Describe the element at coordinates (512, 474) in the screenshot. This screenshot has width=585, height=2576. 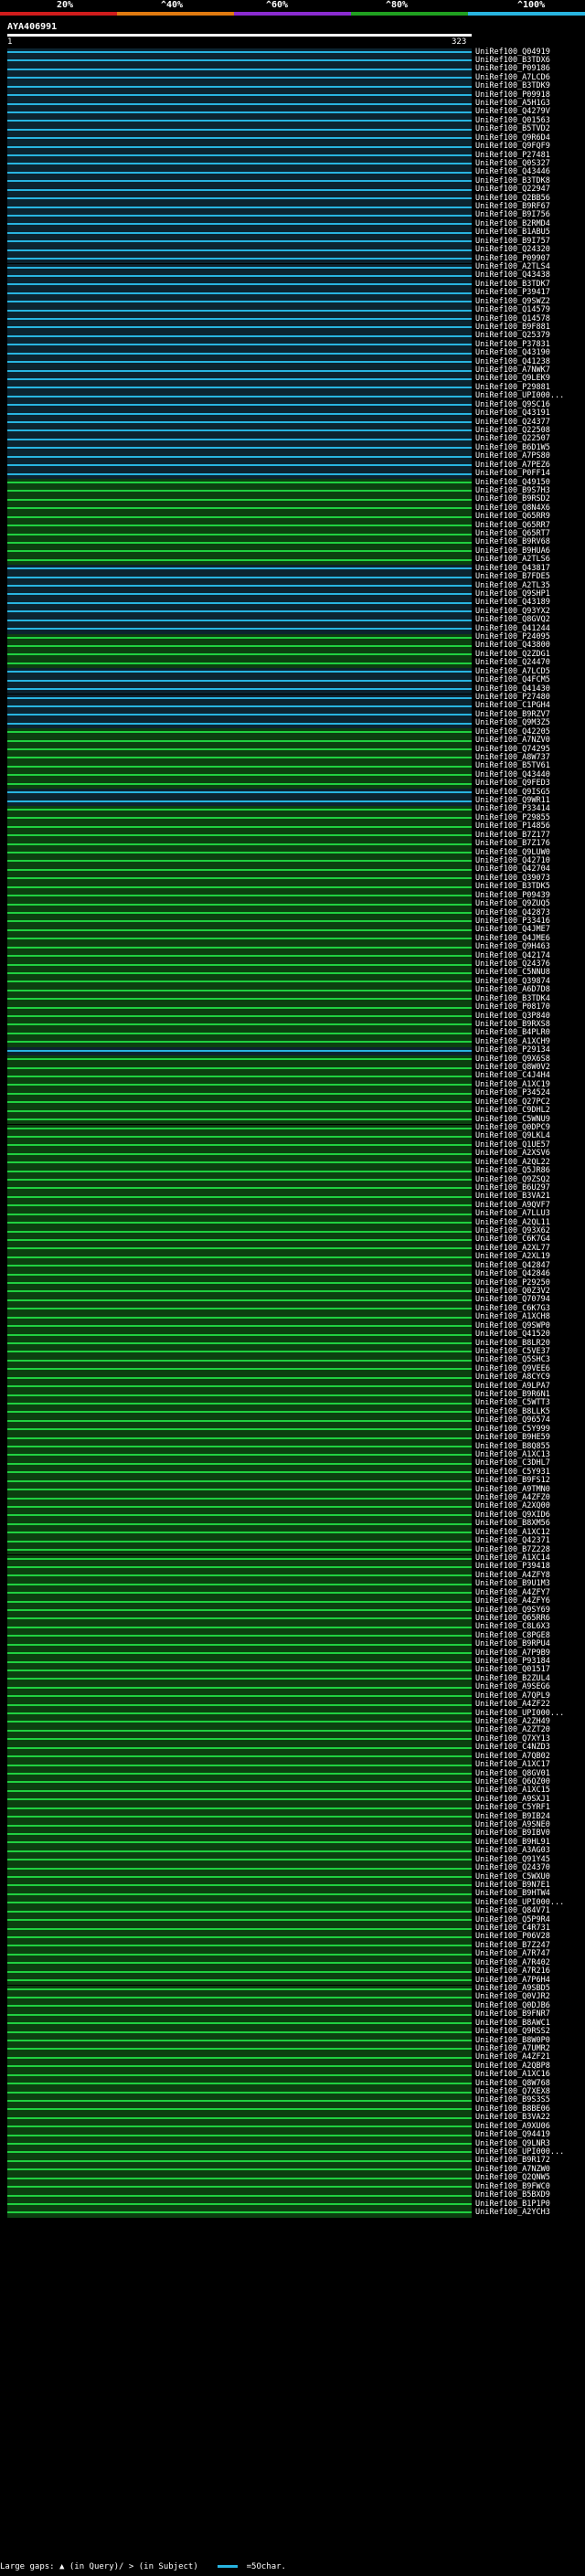
I see `hit-label: UniRef100_P0FF14` at that location.